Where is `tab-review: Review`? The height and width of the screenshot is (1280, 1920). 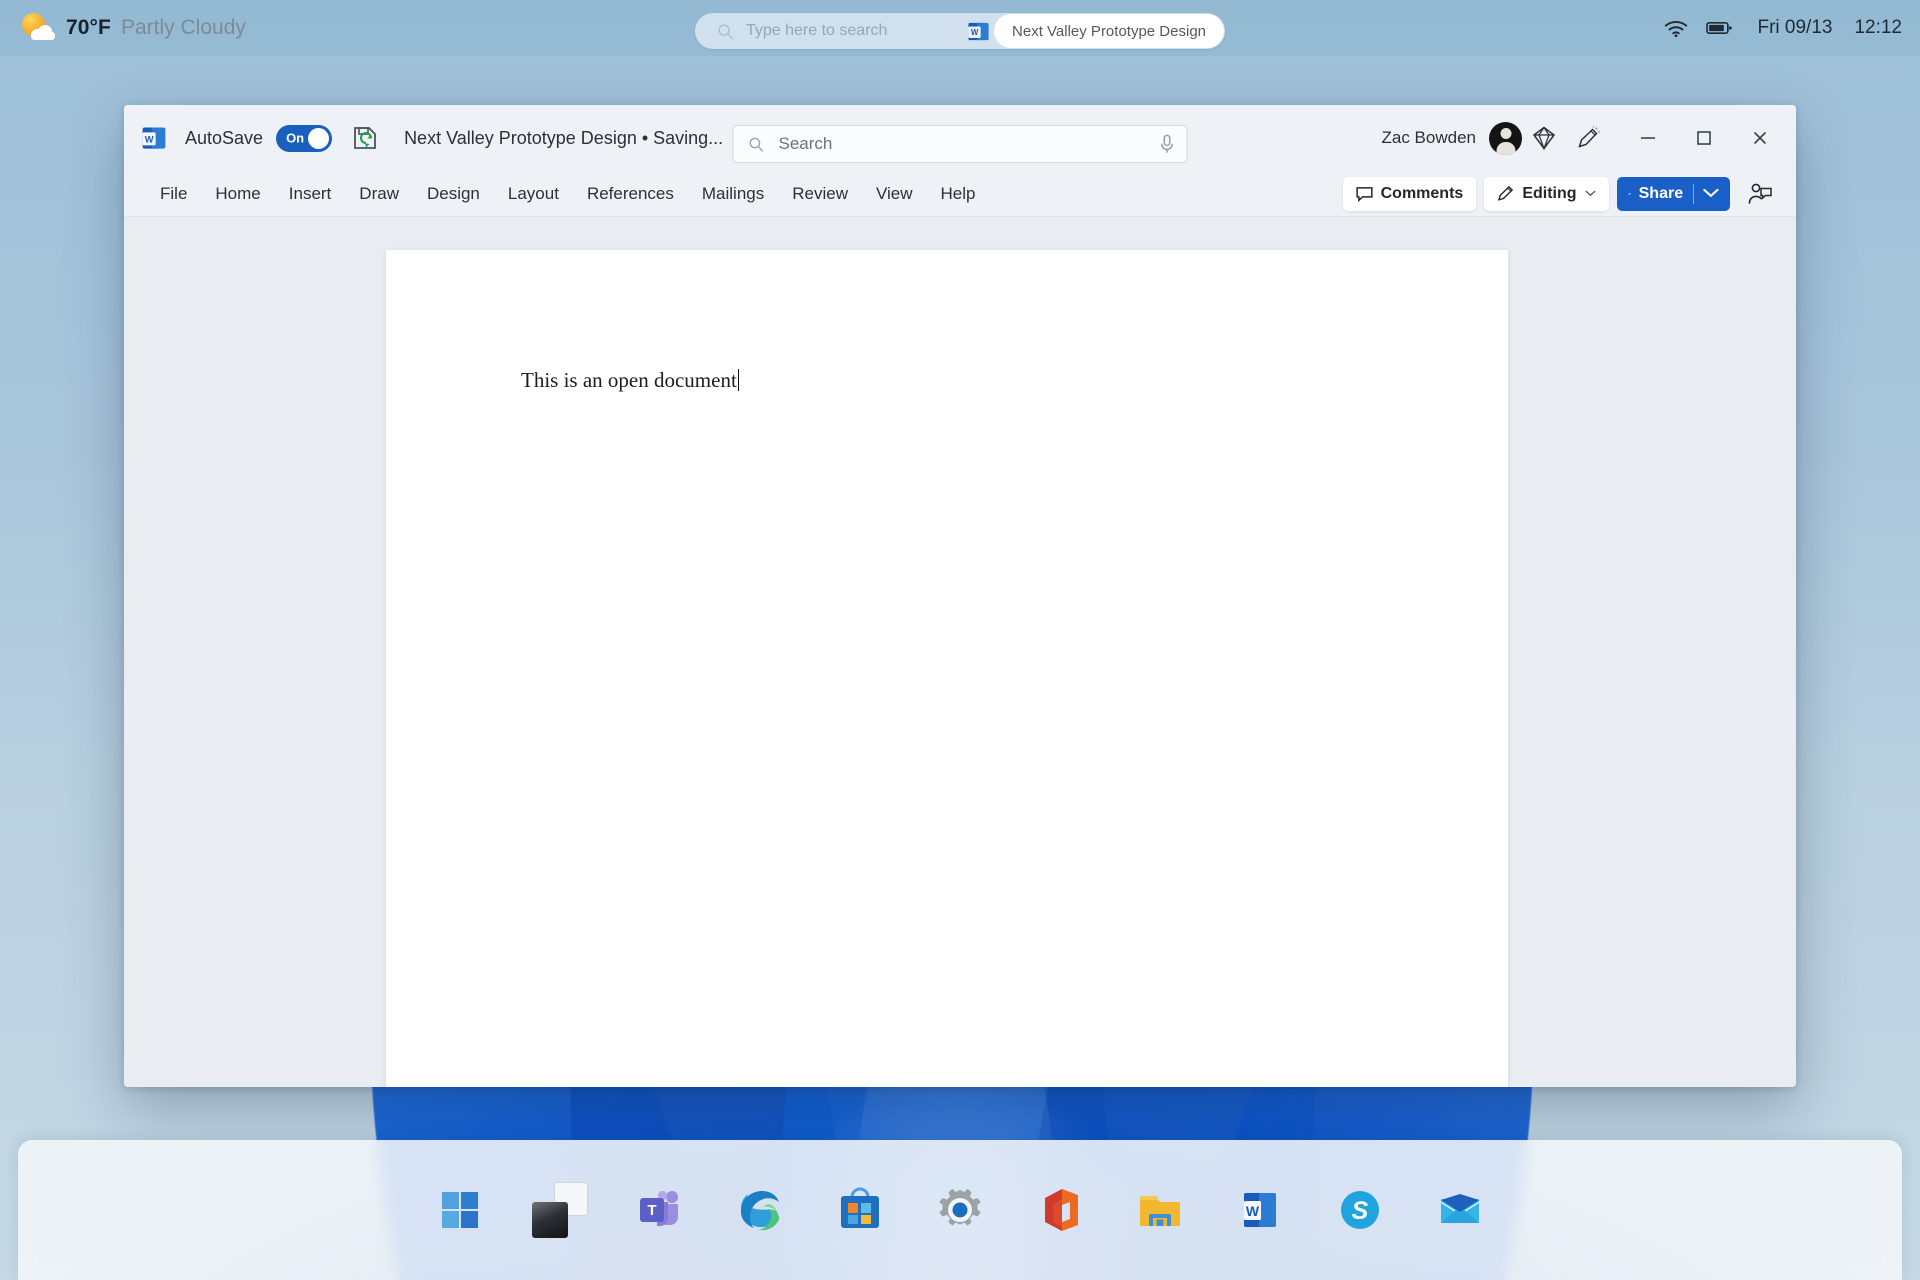 tab-review: Review is located at coordinates (820, 194).